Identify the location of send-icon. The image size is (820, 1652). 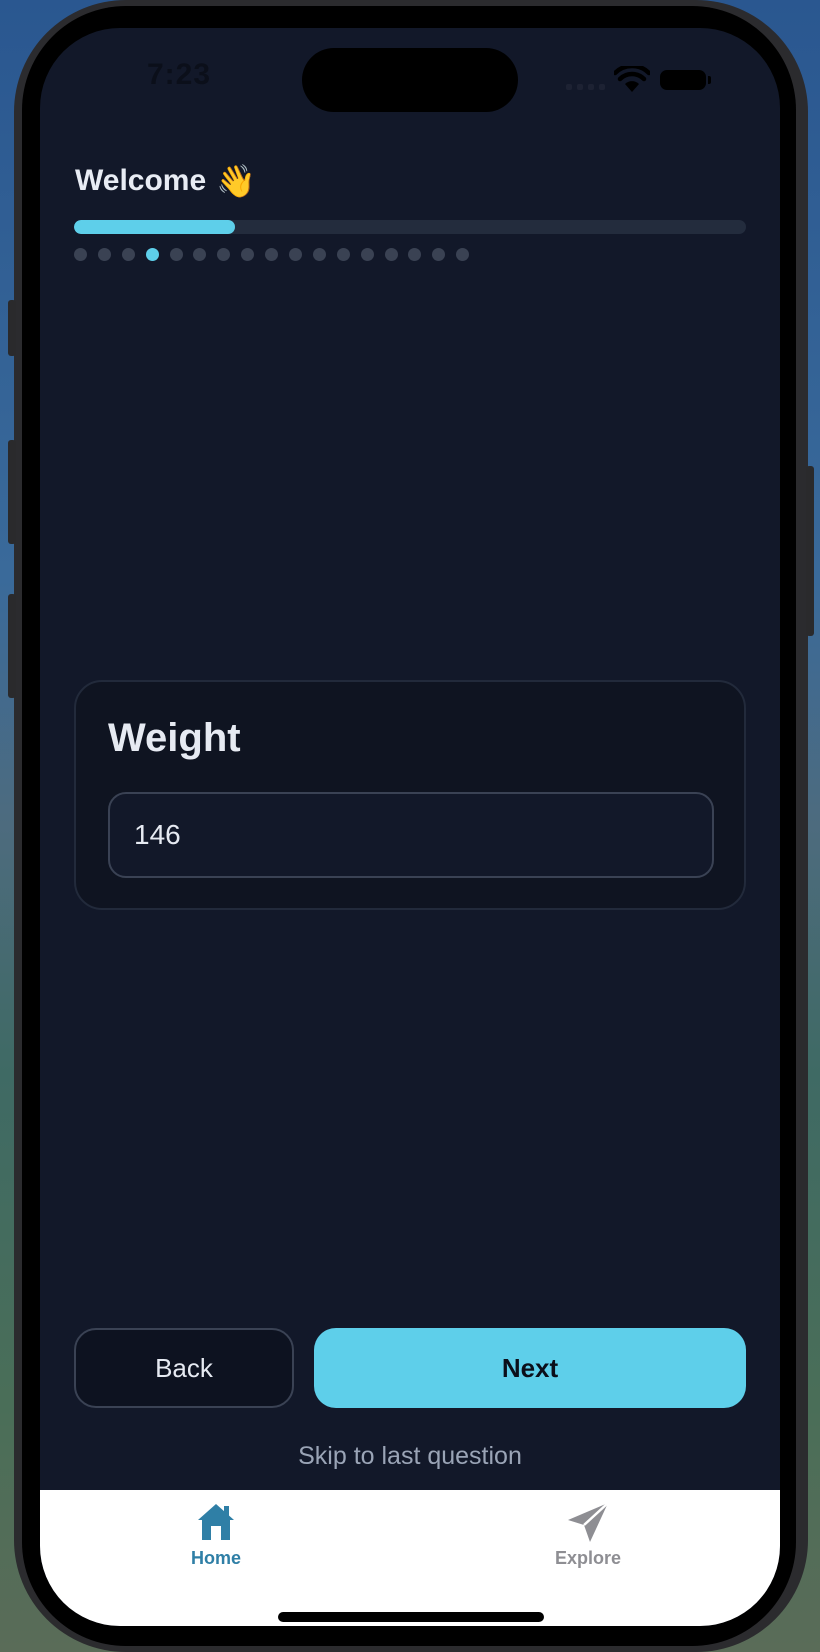
(588, 1522).